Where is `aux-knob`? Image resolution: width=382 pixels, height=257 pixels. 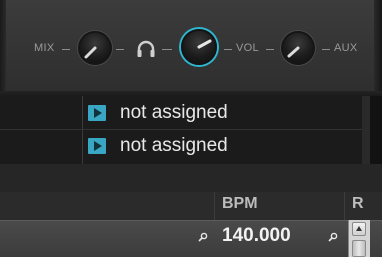 aux-knob is located at coordinates (298, 48).